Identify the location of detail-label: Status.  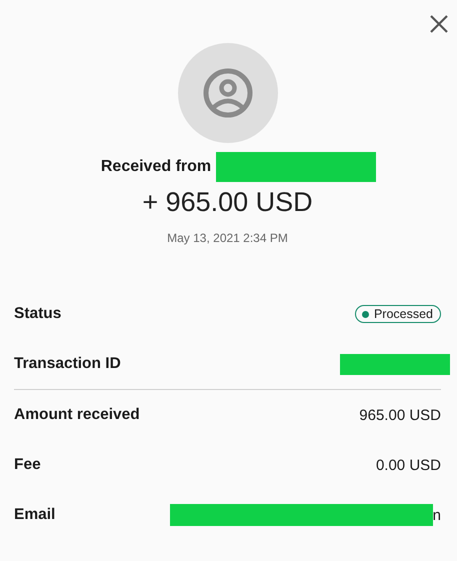
(38, 314).